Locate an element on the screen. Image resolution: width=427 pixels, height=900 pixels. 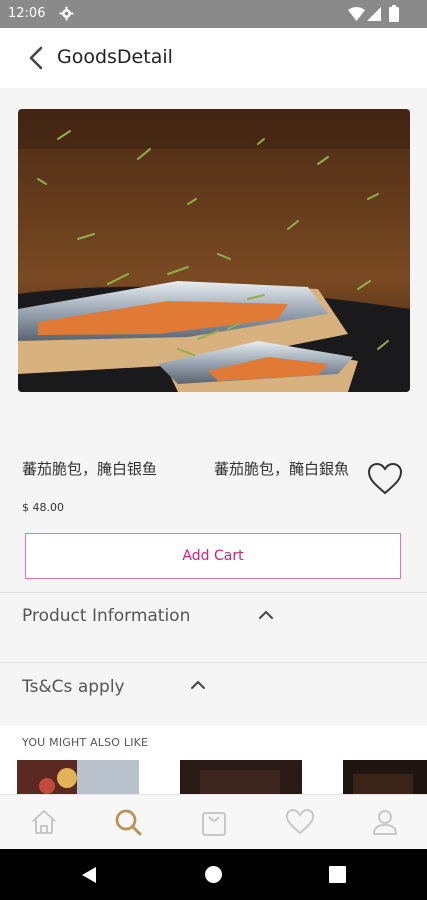
home-circle-icon is located at coordinates (213, 874).